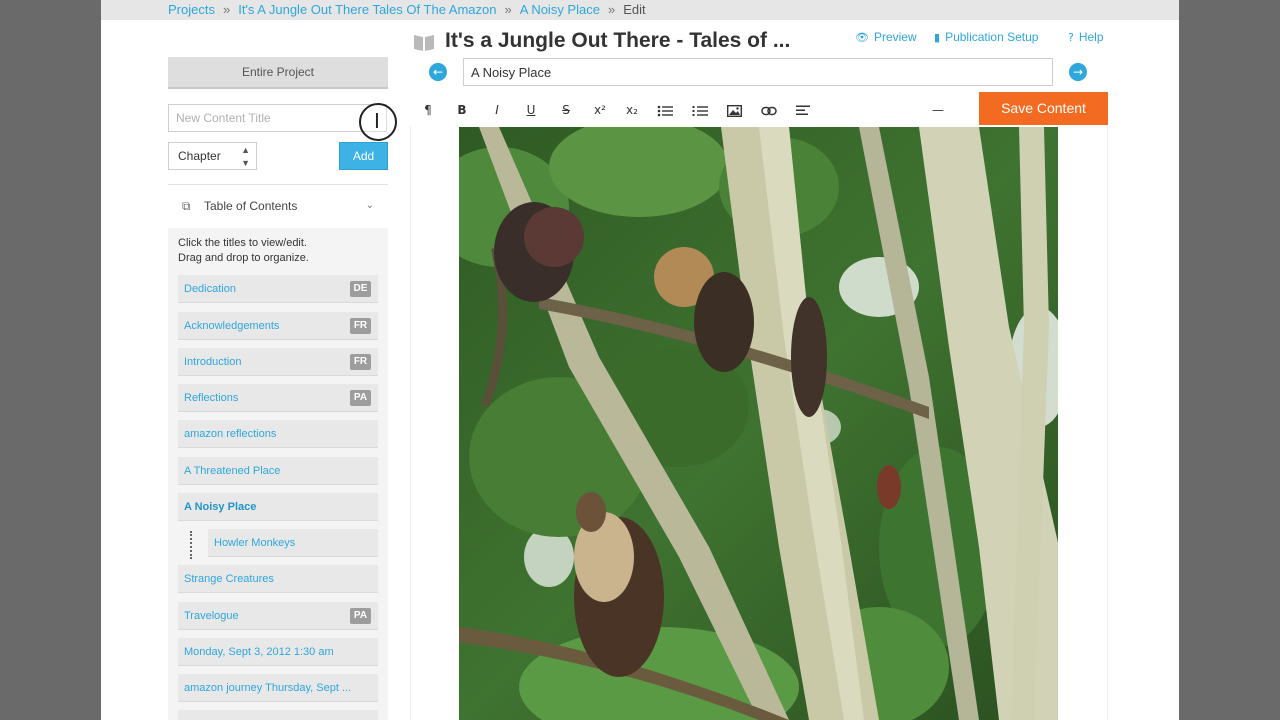 This screenshot has width=1280, height=720. I want to click on toc-item-introduction: Introduction FR, so click(278, 362).